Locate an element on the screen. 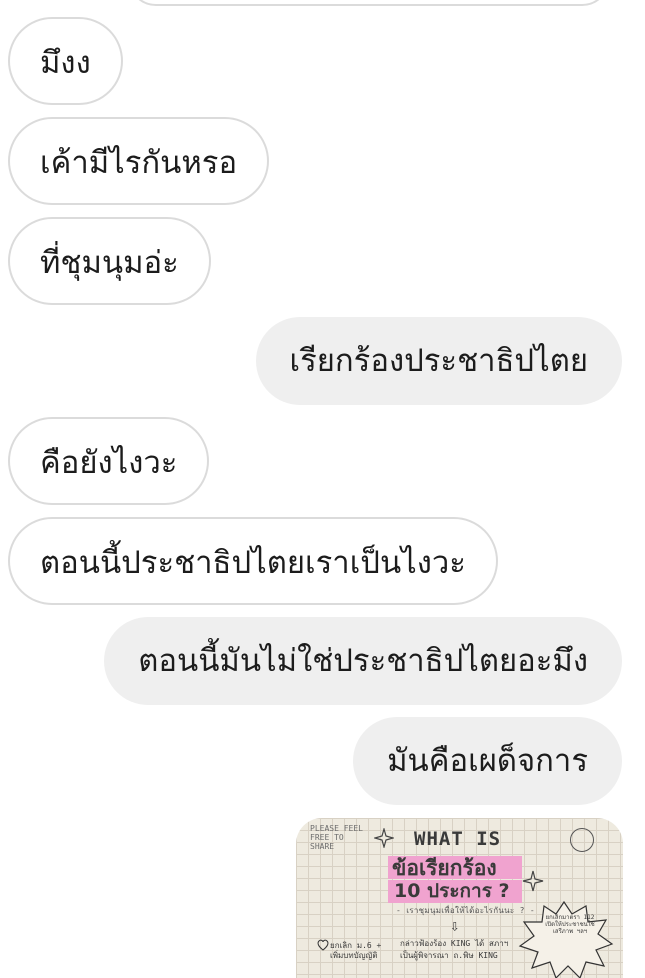  message-text: ที่ชุมนุมอ่ะ is located at coordinates (109, 263).